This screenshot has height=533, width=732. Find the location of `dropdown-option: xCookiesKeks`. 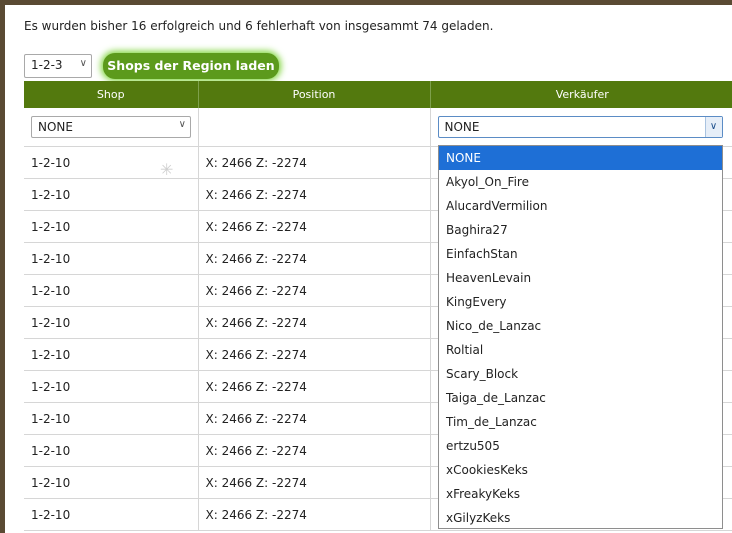

dropdown-option: xCookiesKeks is located at coordinates (580, 470).